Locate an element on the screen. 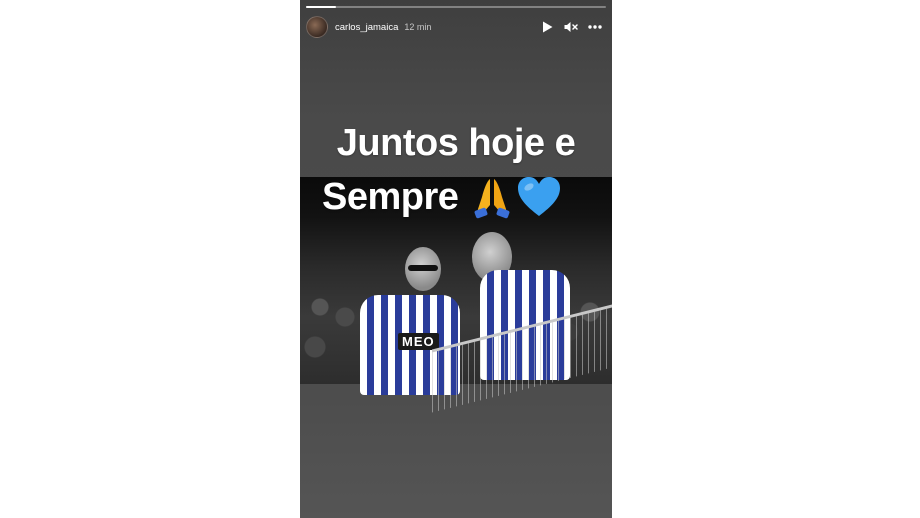  username: carlos_jamaica is located at coordinates (366, 27).